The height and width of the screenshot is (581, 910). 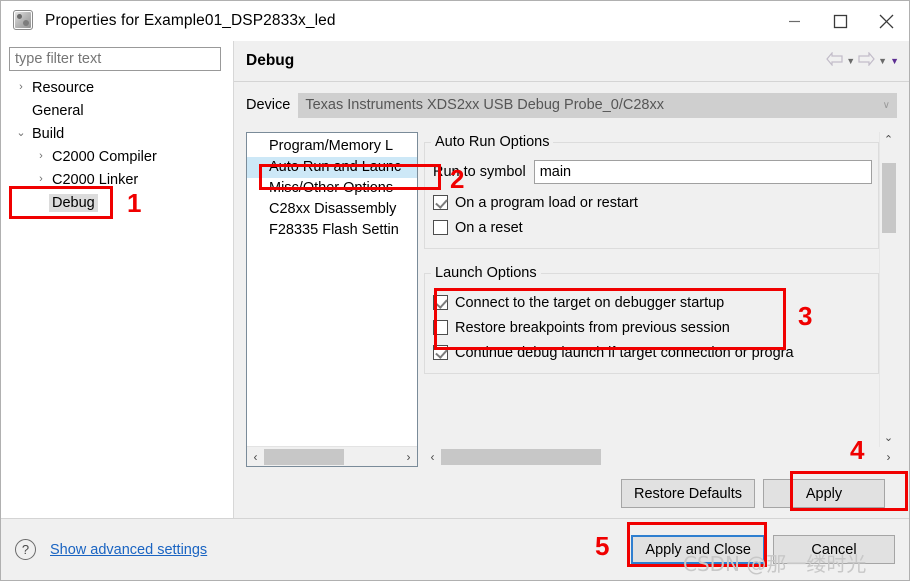 I want to click on group-legend: Auto Run Options, so click(x=492, y=142).